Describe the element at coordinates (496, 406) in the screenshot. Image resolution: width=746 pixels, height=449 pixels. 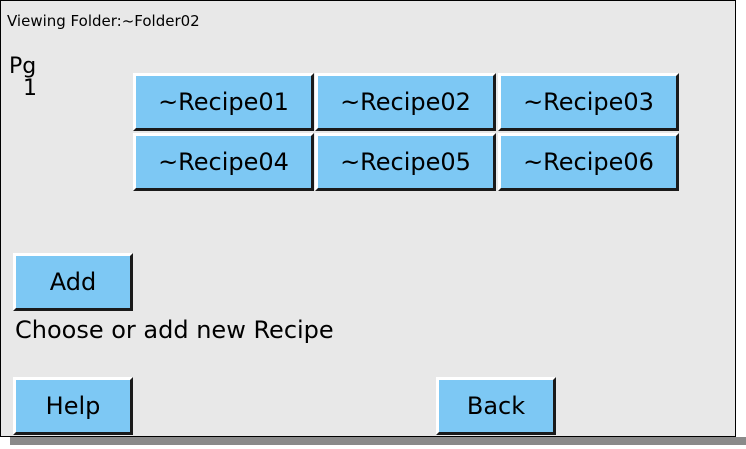
I see `back-button: Back` at that location.